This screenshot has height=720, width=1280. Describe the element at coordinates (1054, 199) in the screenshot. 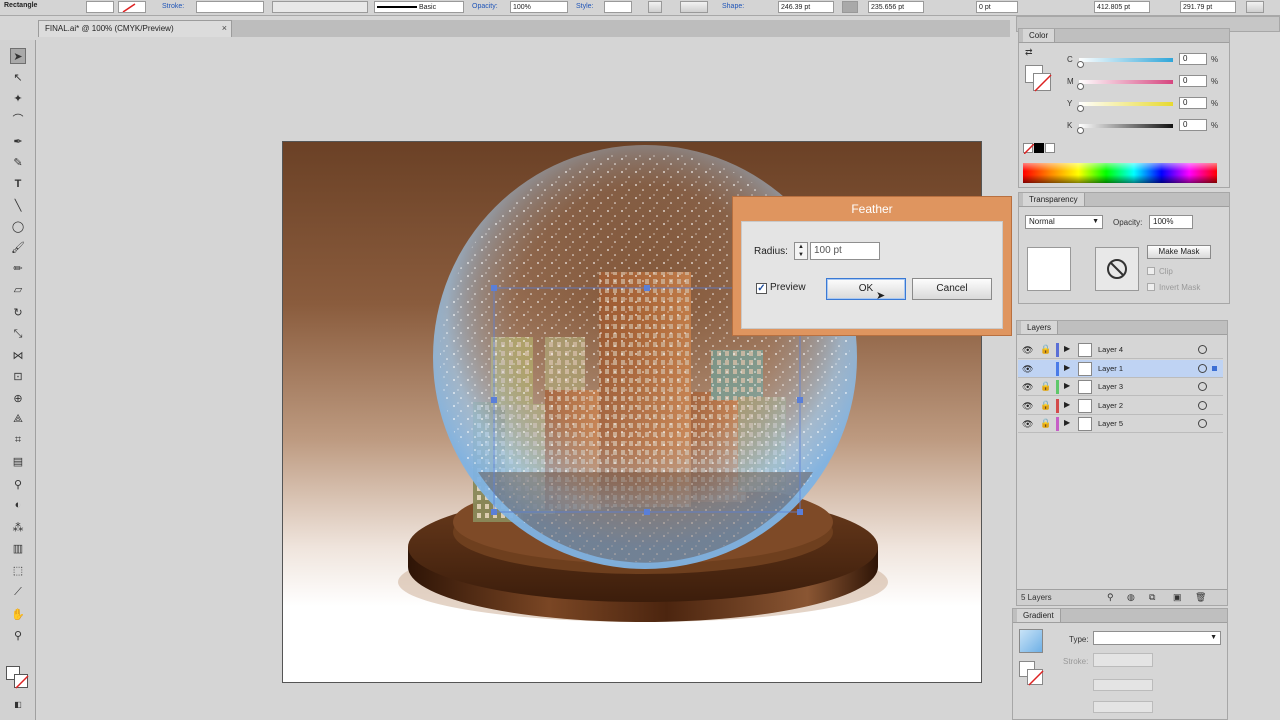

I see `transparency-panel-tab: Transparency` at that location.